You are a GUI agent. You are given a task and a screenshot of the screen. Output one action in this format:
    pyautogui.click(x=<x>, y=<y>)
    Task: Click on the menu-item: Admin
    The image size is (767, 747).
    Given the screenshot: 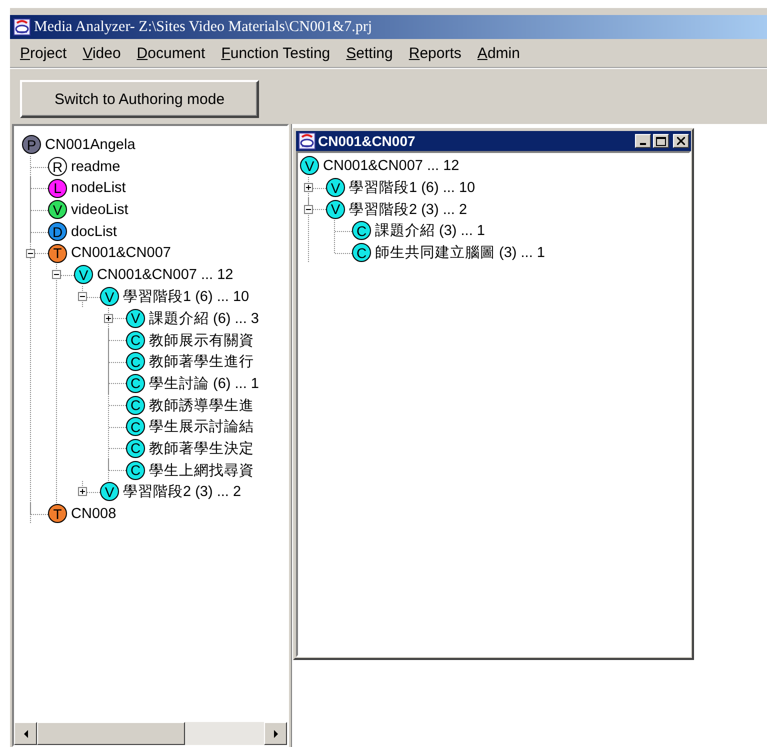 What is the action you would take?
    pyautogui.click(x=498, y=53)
    